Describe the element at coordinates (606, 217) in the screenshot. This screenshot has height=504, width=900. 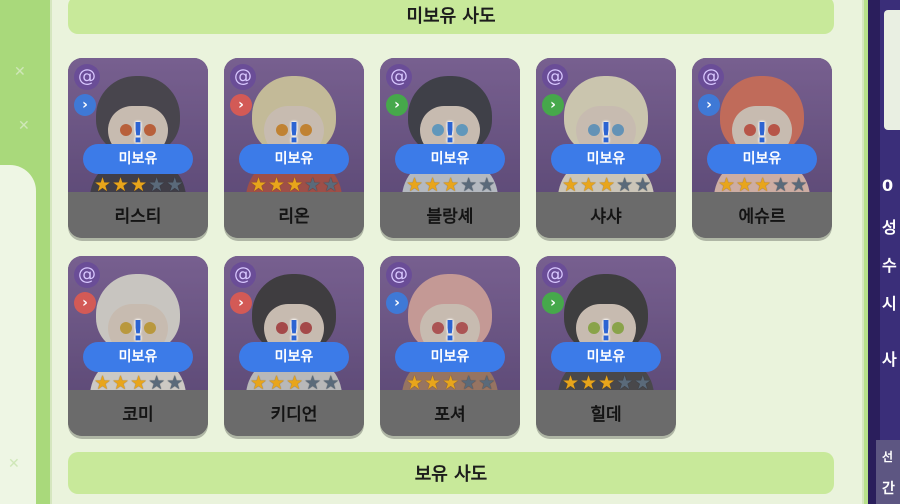
I see `apostle-name: 샤샤` at that location.